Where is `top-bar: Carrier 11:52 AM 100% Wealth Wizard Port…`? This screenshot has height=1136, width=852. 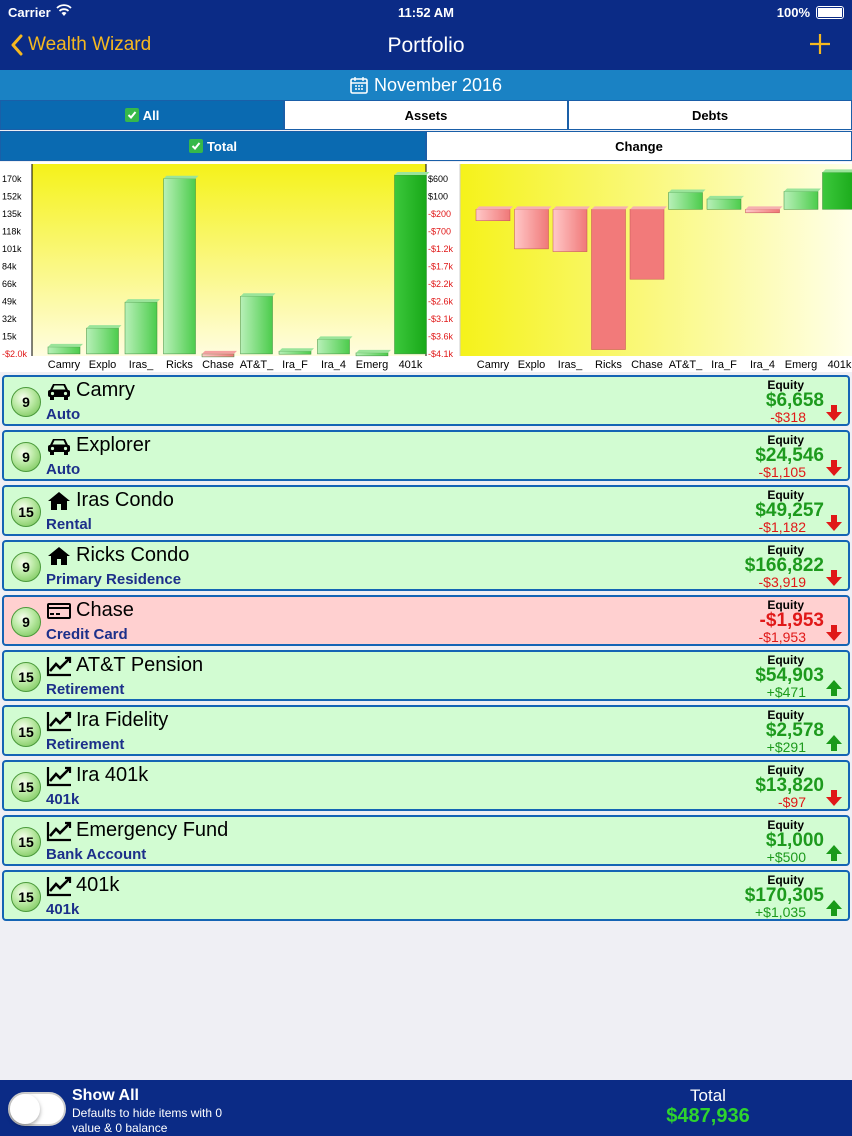 top-bar: Carrier 11:52 AM 100% Wealth Wizard Port… is located at coordinates (426, 35).